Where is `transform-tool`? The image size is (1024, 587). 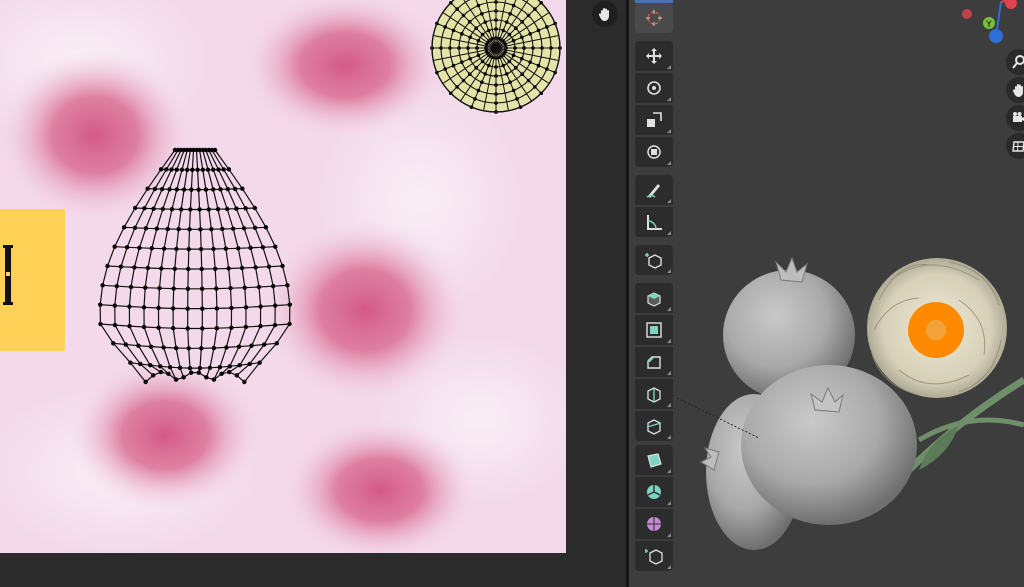
transform-tool is located at coordinates (654, 152).